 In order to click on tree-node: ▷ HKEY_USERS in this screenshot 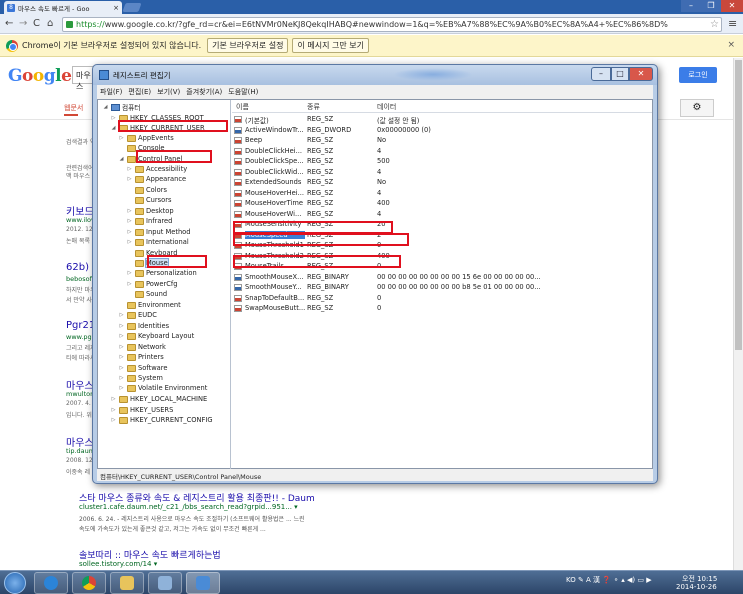, I will do `click(142, 410)`.